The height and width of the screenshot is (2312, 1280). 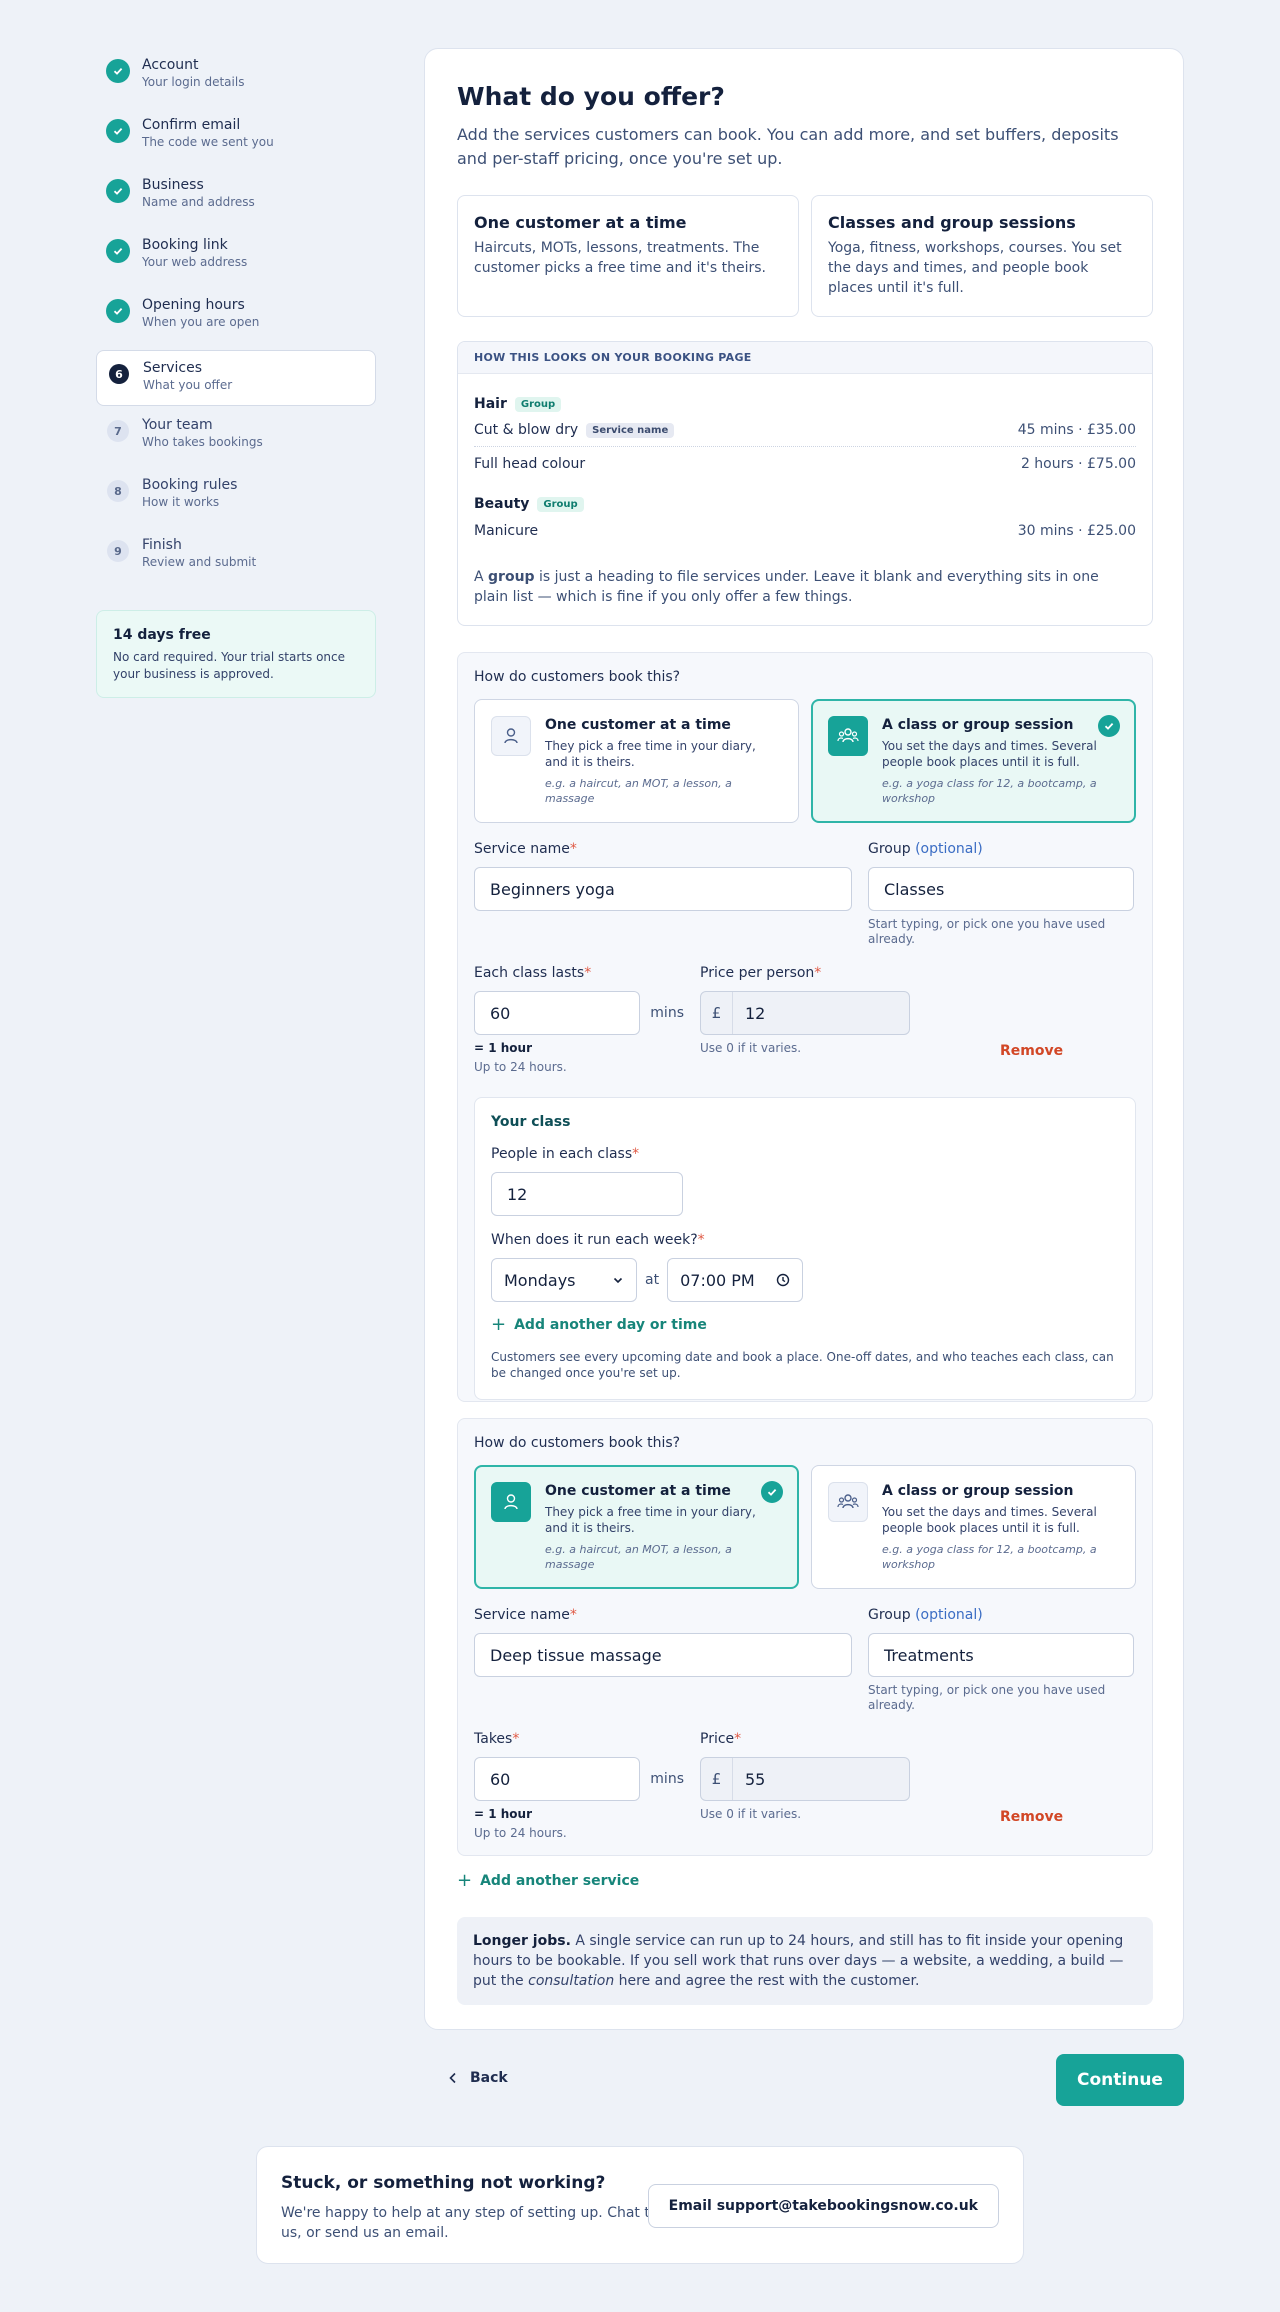 I want to click on step-confirm-email: Confirm email The code we sent you, so click(x=236, y=138).